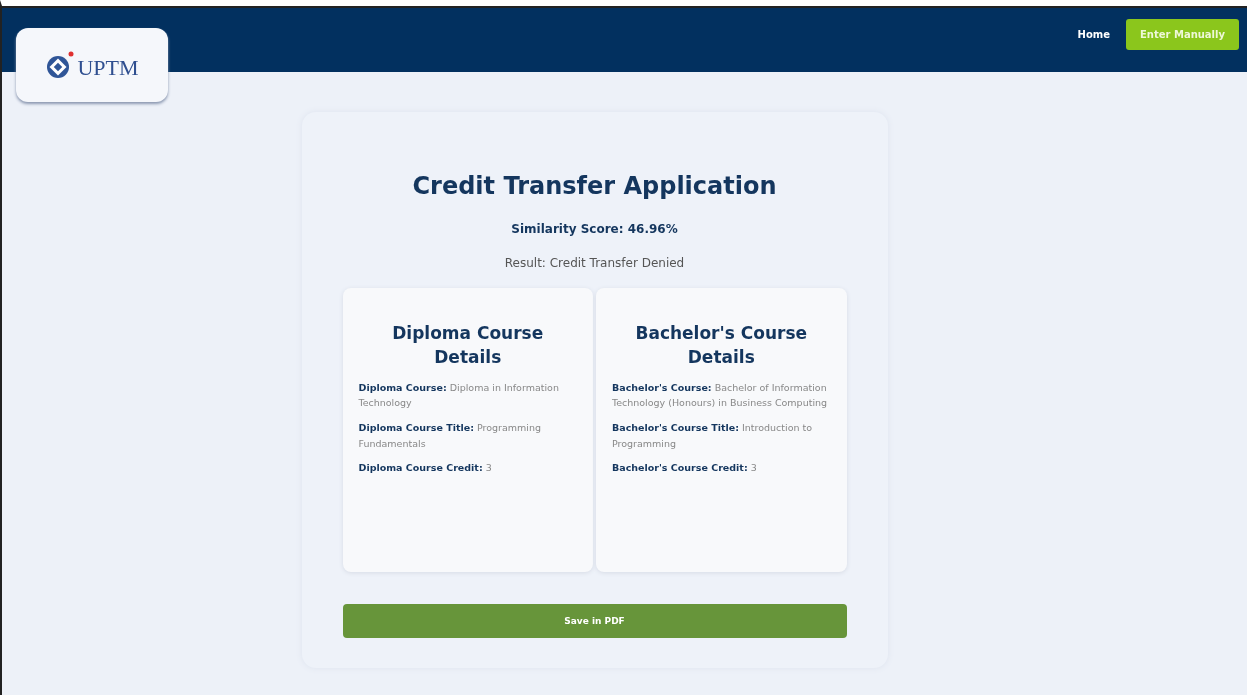 The height and width of the screenshot is (695, 1247). What do you see at coordinates (450, 435) in the screenshot?
I see `course-detail: Diploma Course Title: Programming Fundamentals` at bounding box center [450, 435].